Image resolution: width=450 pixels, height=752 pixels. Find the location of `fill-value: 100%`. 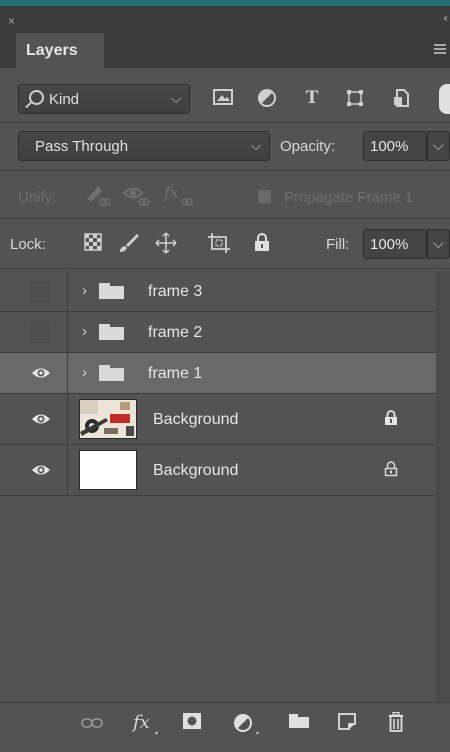

fill-value: 100% is located at coordinates (389, 244).